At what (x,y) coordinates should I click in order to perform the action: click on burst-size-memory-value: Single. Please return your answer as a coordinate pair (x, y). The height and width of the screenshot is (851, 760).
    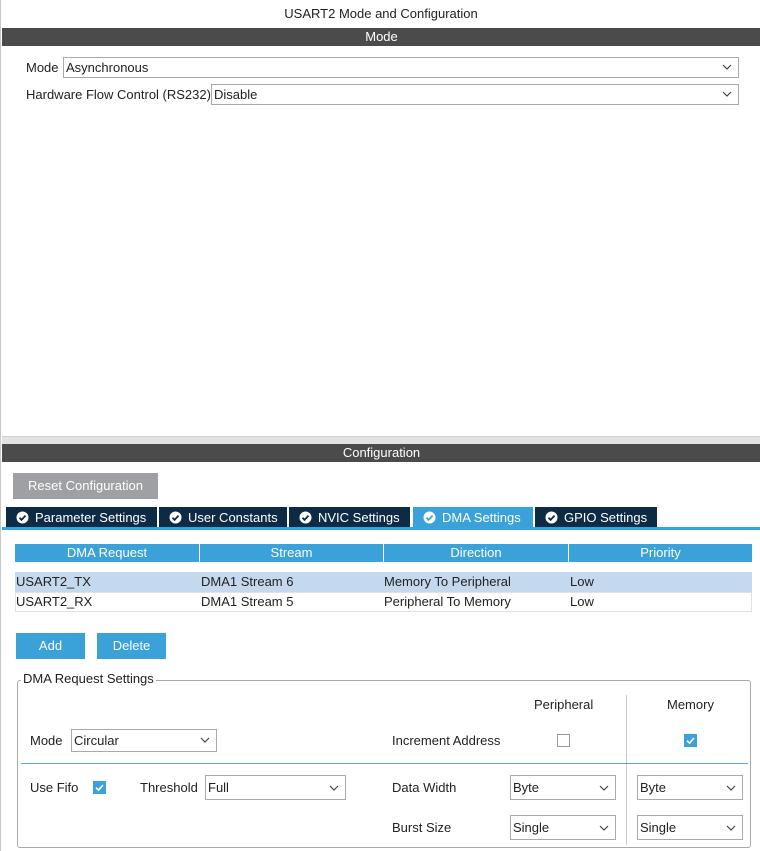
    Looking at the image, I should click on (658, 827).